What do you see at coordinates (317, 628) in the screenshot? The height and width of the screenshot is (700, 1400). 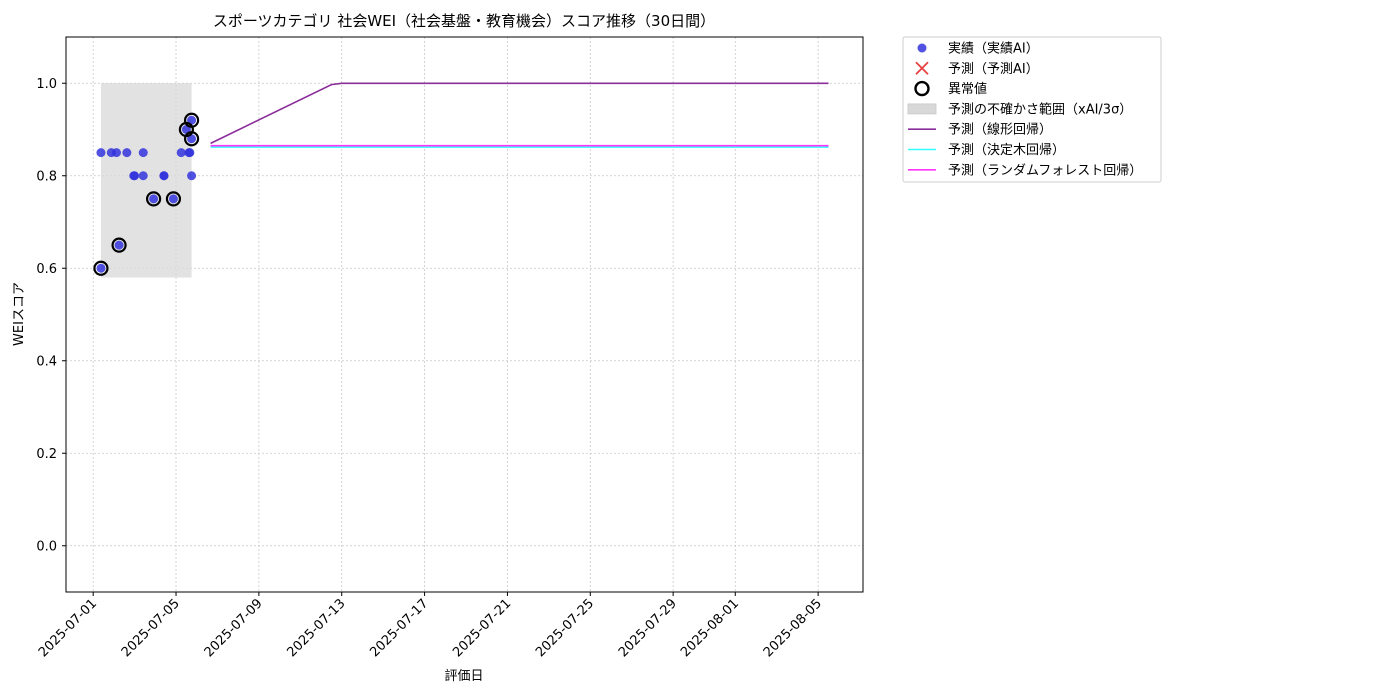 I see `x-tick-label: 2025-07-13` at bounding box center [317, 628].